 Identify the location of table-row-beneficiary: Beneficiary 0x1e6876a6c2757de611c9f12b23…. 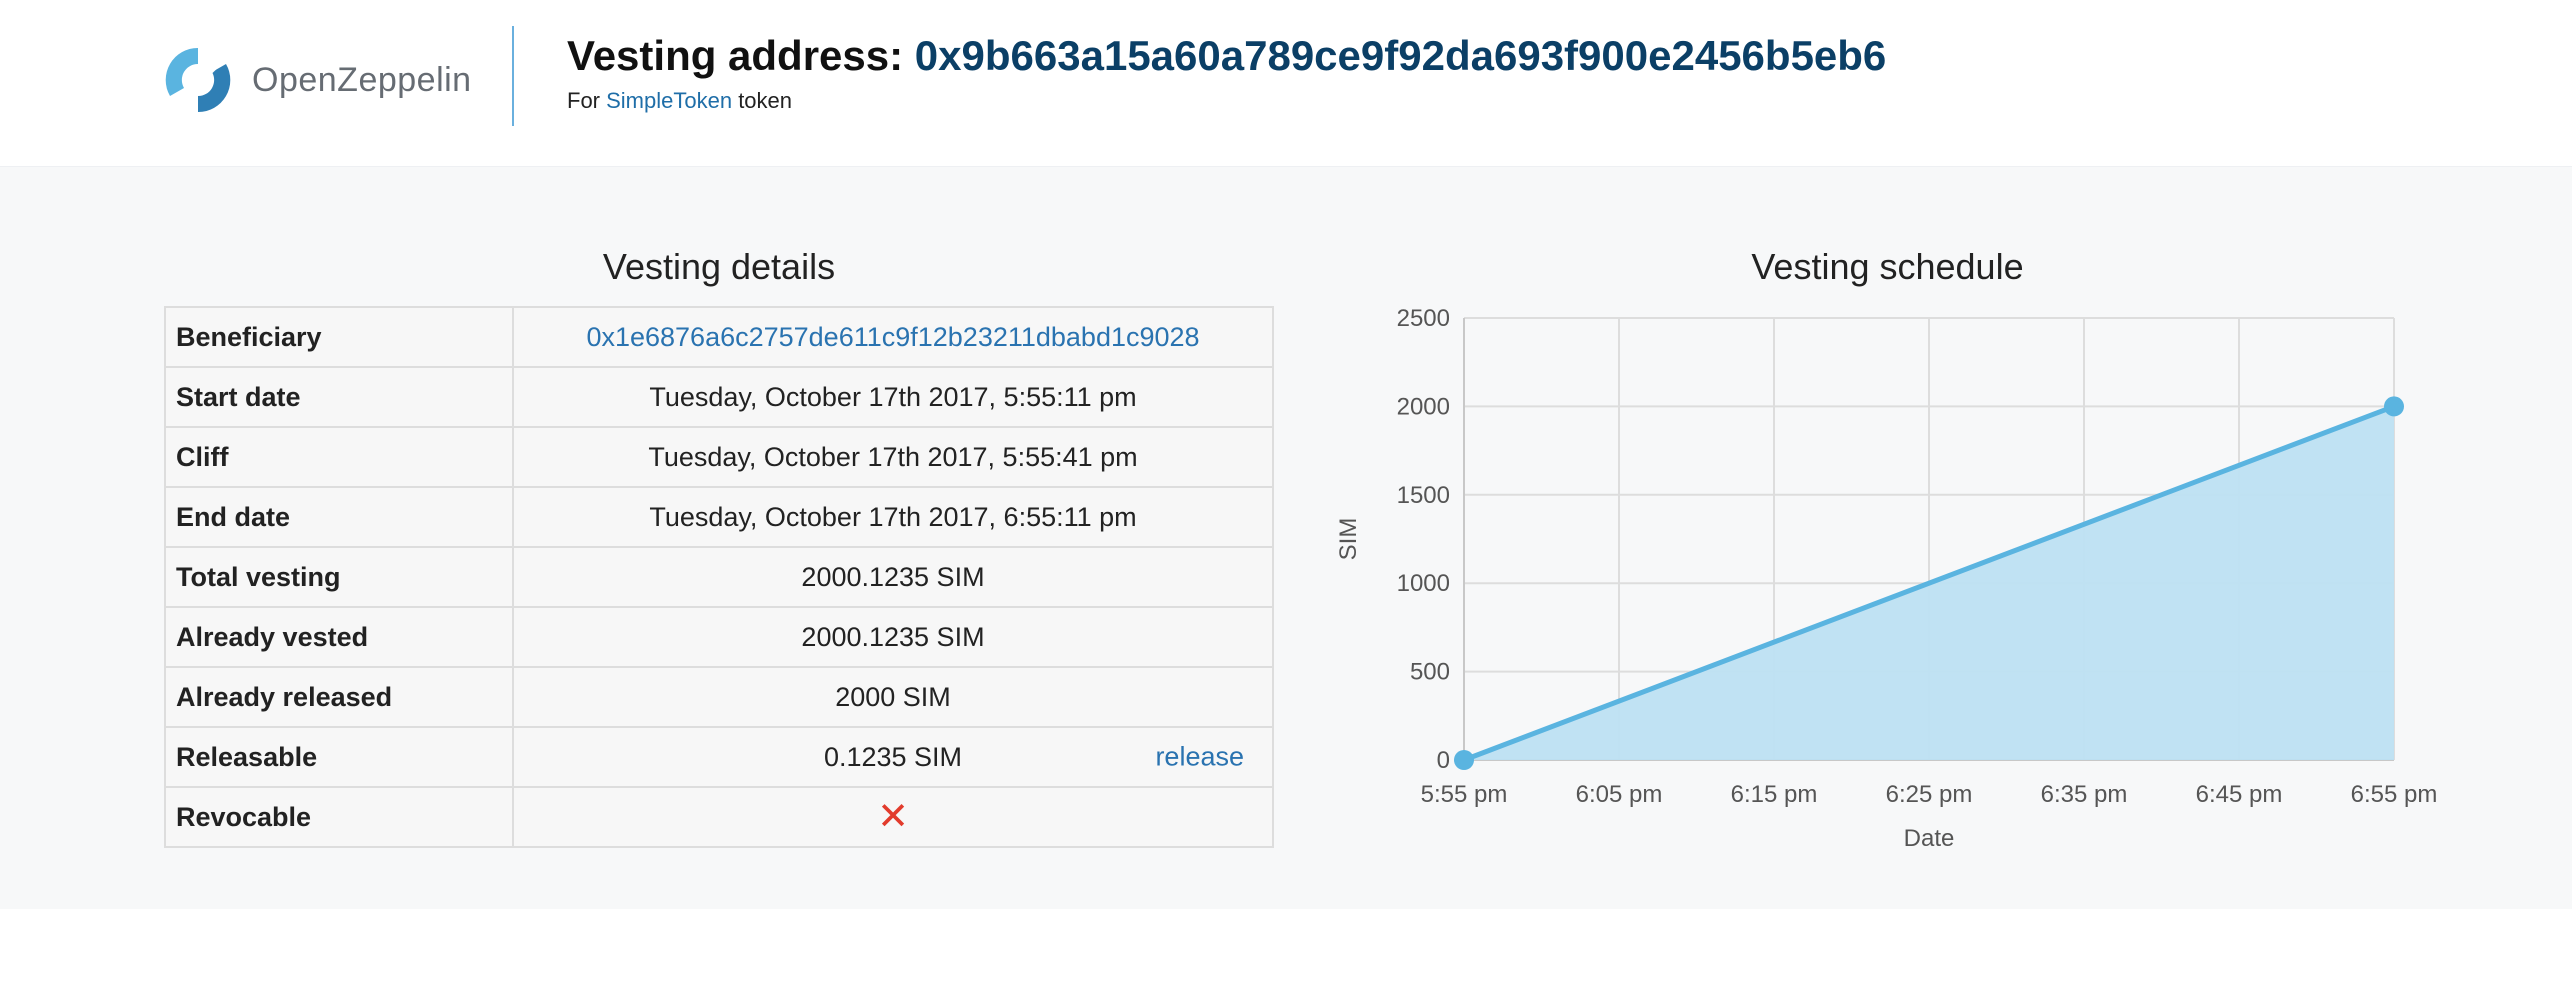
(719, 337).